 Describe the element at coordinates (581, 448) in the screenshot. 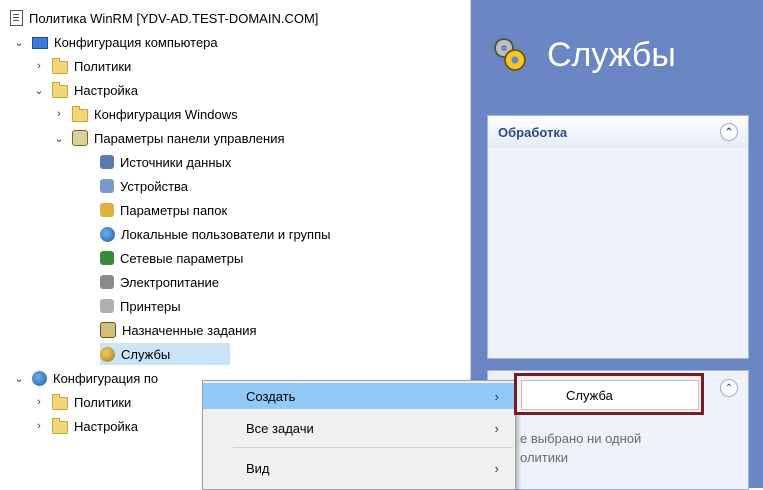

I see `no-policy-message: е выбрано ни одной олитики` at that location.